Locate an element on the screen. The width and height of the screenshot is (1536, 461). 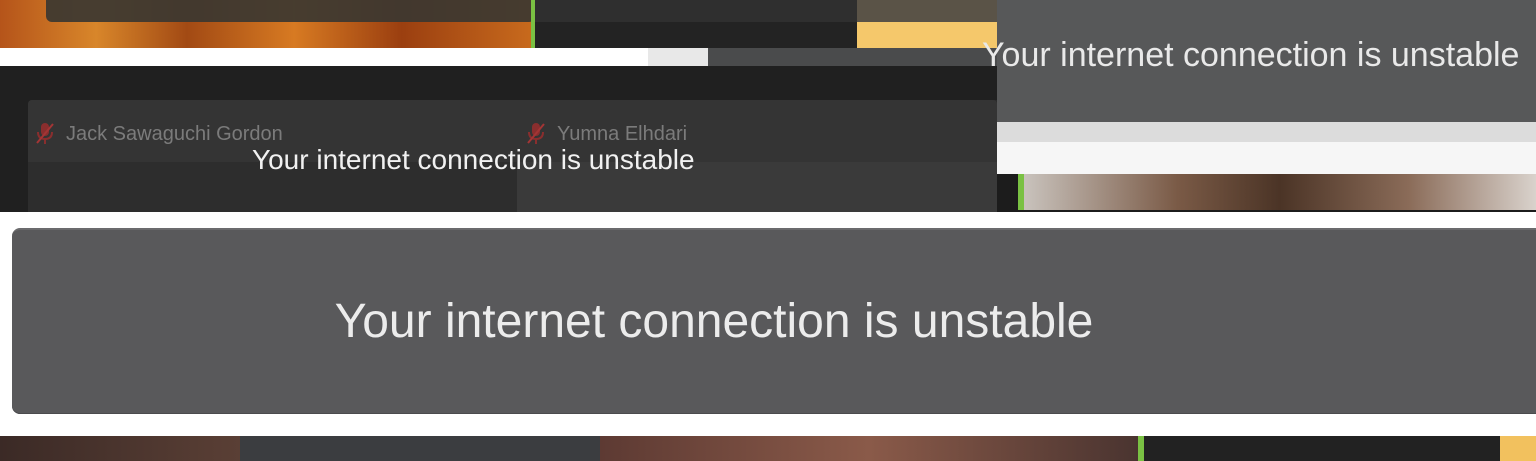
participant-name: Jack Sawaguchi Gordon is located at coordinates (174, 134).